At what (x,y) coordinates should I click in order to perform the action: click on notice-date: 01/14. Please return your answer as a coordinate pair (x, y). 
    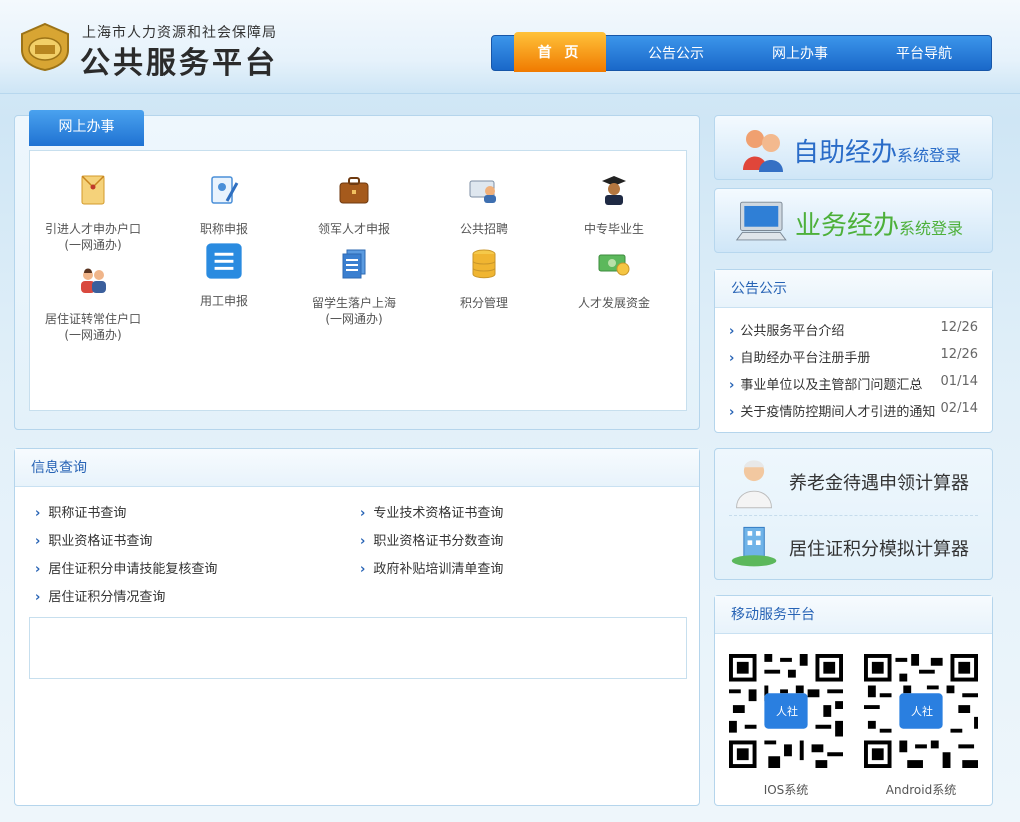
    Looking at the image, I should click on (959, 381).